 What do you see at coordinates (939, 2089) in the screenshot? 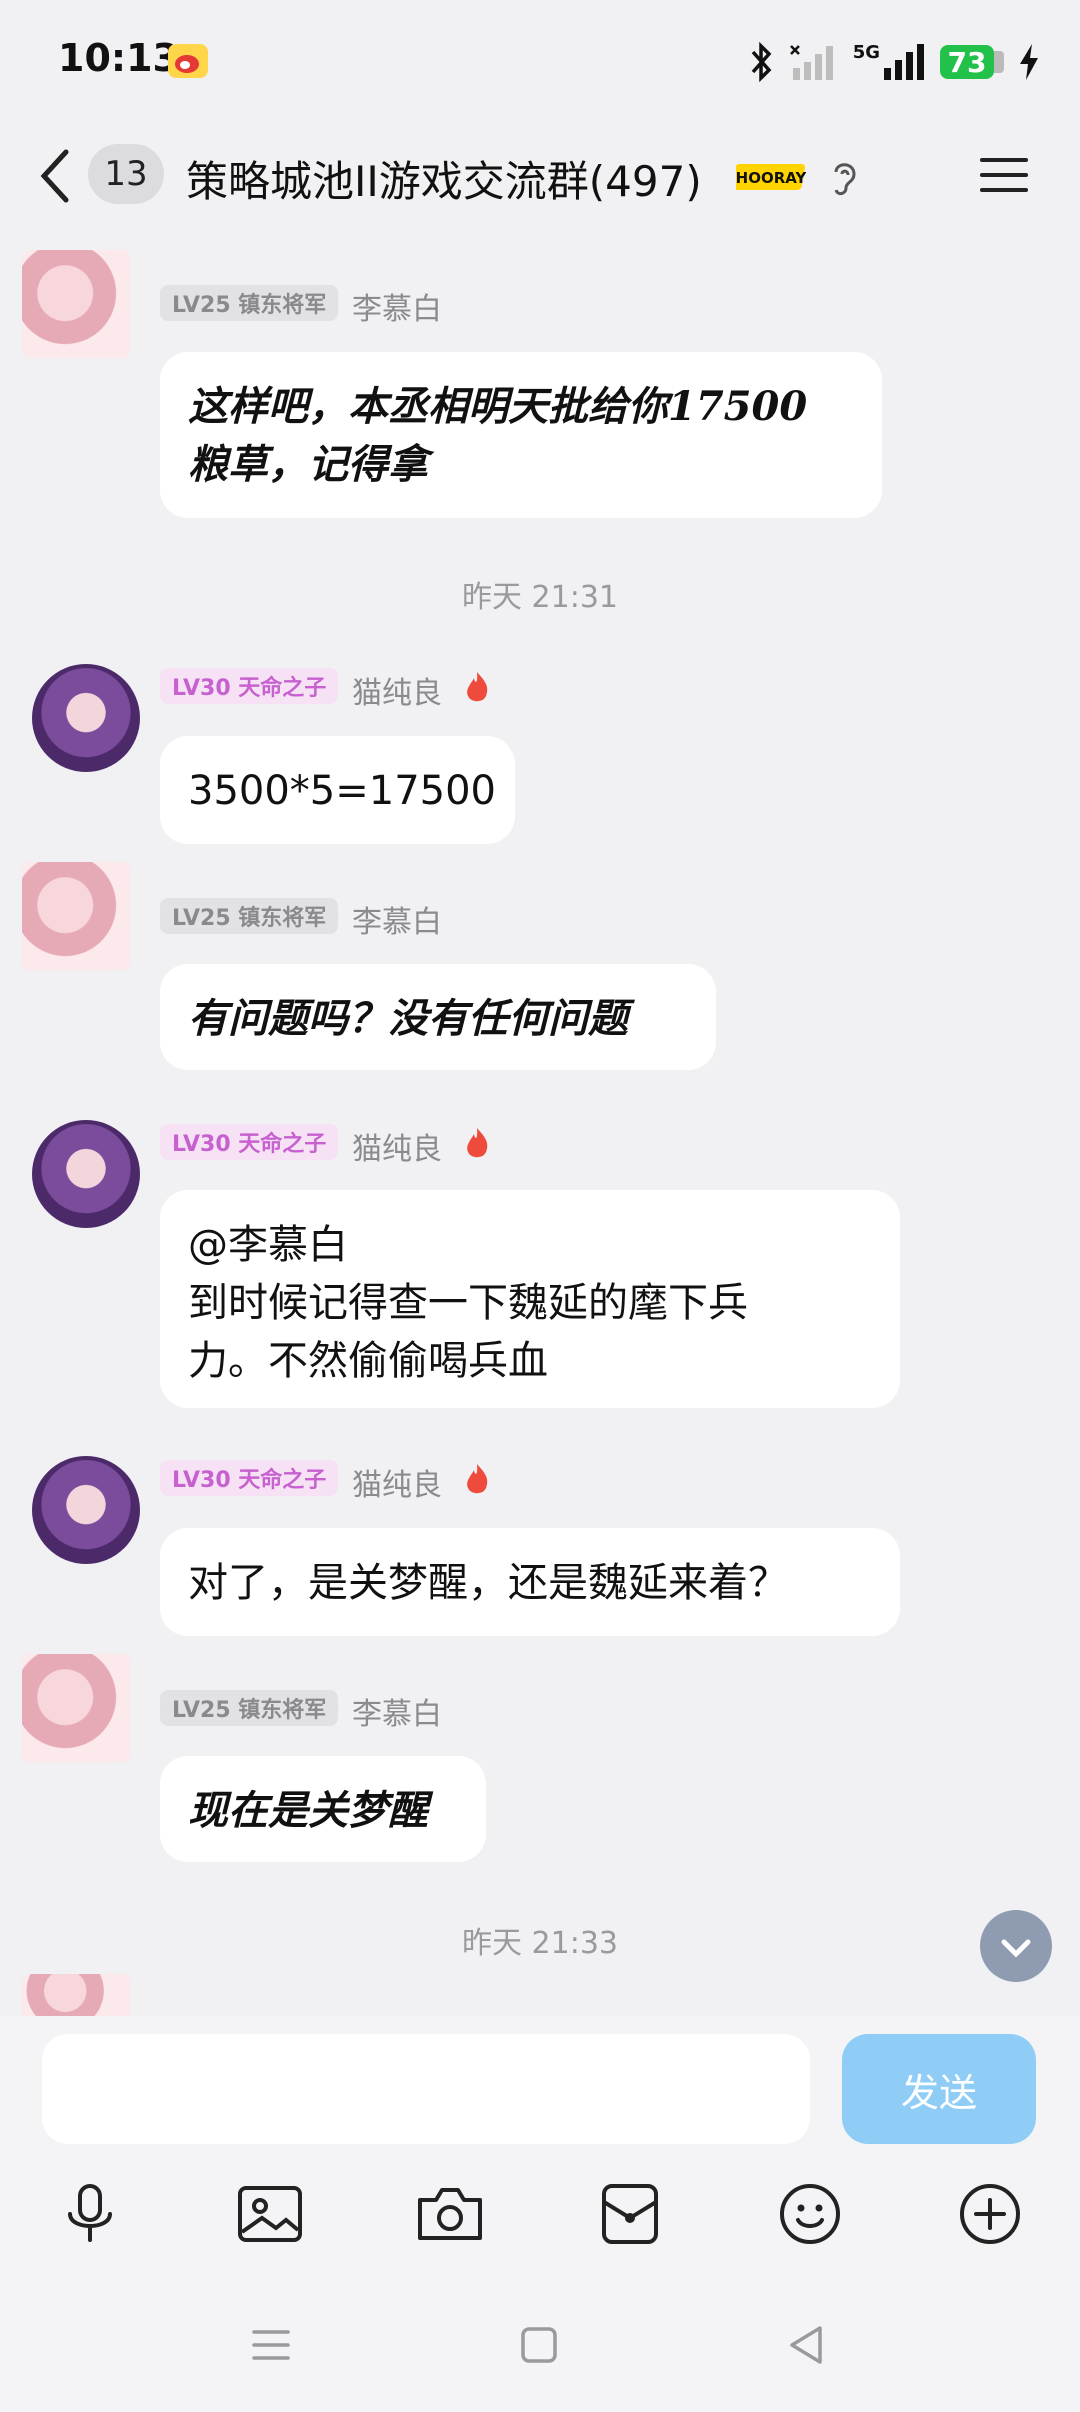
I see `send-button: 发送` at bounding box center [939, 2089].